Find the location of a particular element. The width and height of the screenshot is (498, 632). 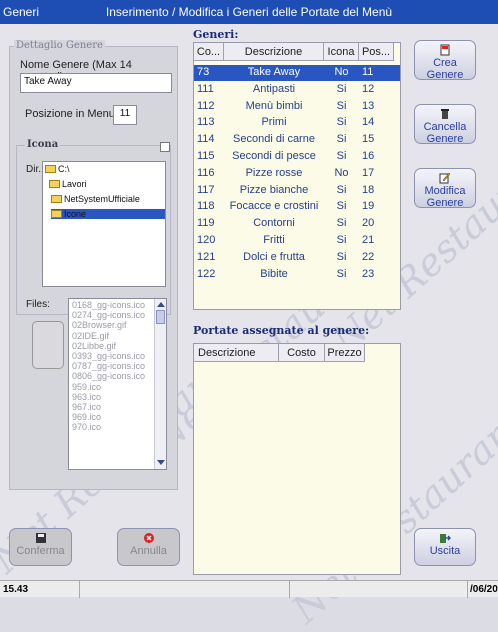

dir-node: C:\ is located at coordinates (57, 169).